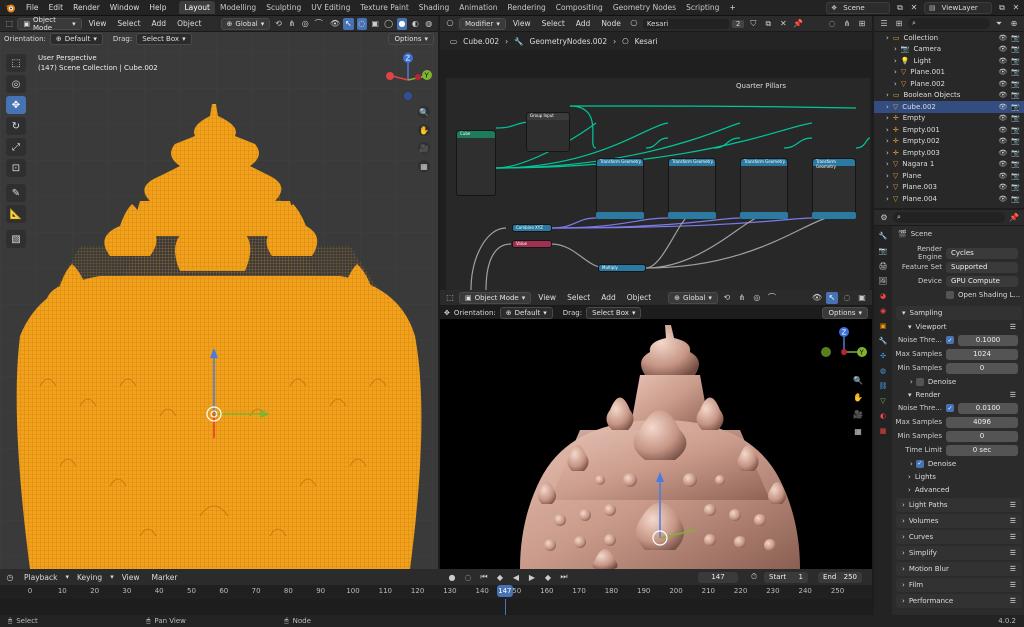  What do you see at coordinates (16, 147) in the screenshot?
I see `scale-tool-icon: ⤢` at bounding box center [16, 147].